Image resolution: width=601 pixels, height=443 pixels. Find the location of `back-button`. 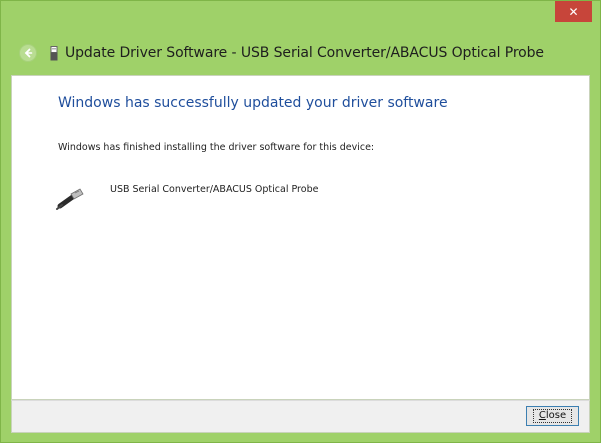

back-button is located at coordinates (28, 53).